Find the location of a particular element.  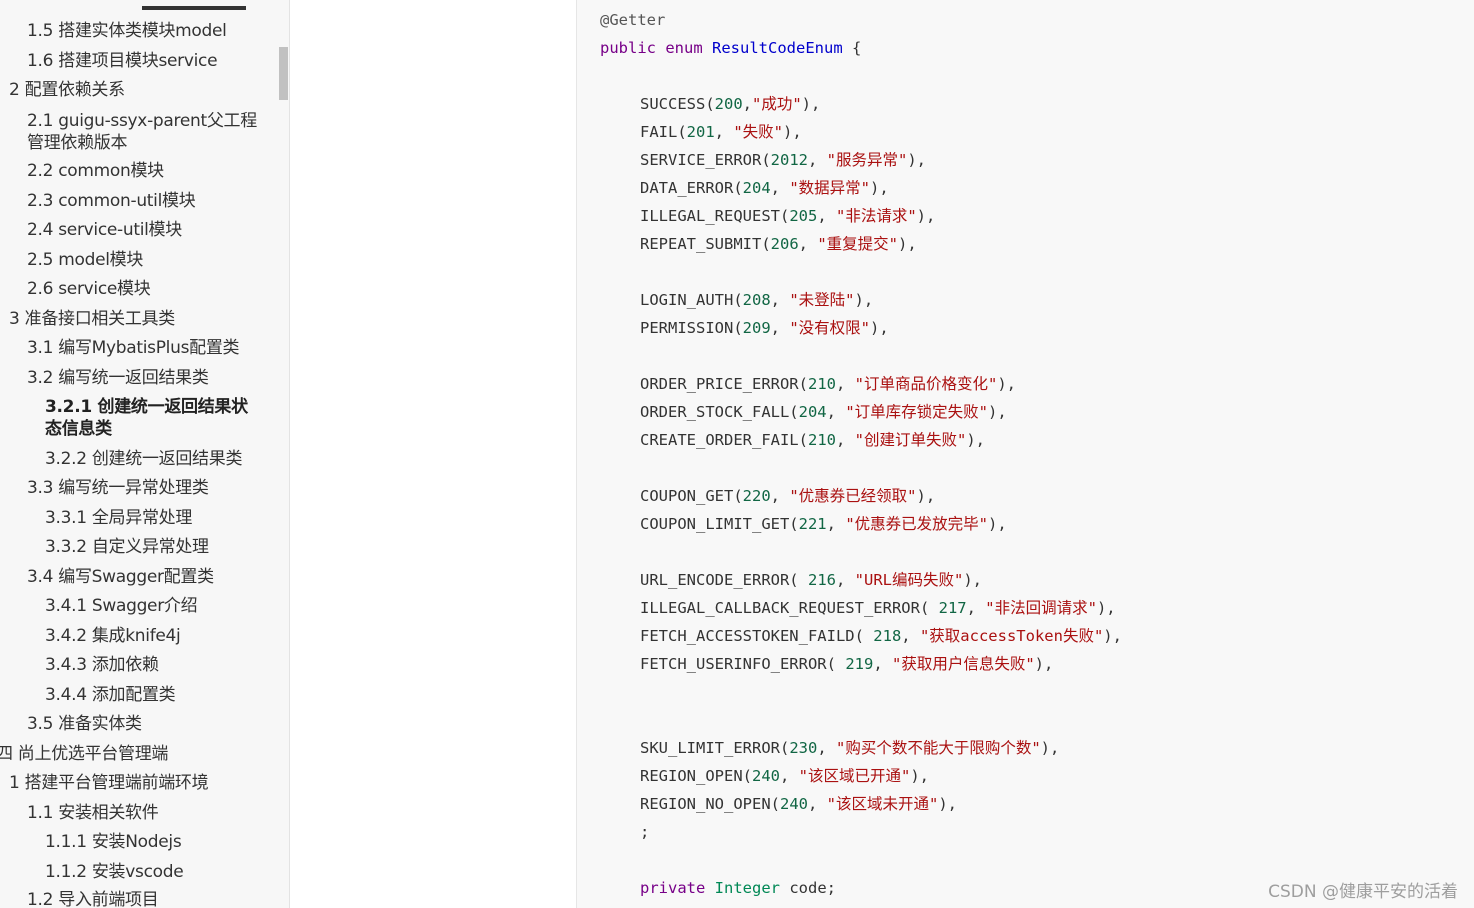

enum-message-string: "该区域未开通" is located at coordinates (882, 804).